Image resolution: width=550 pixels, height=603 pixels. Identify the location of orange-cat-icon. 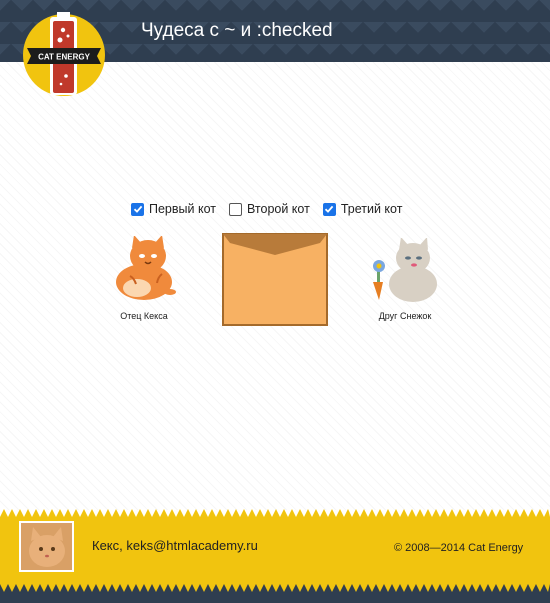
(146, 267).